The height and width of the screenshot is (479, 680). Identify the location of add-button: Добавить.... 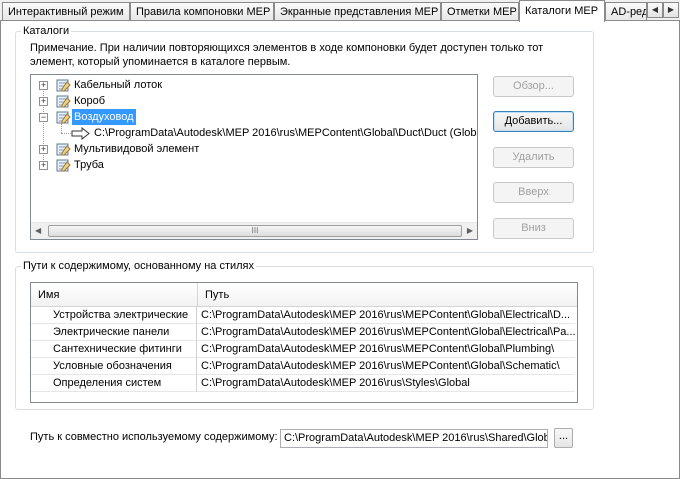
(533, 121).